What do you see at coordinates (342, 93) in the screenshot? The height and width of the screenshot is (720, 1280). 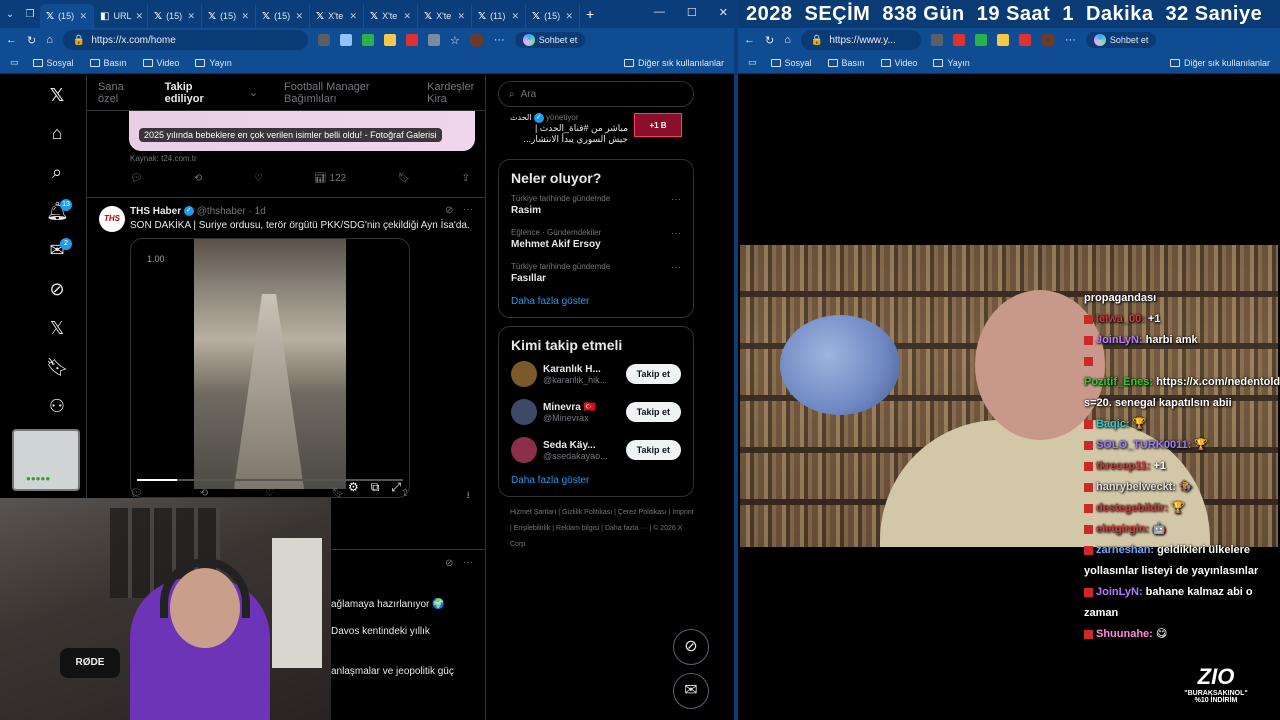 I see `timeline-tab: Football Manager Bağımlıları` at bounding box center [342, 93].